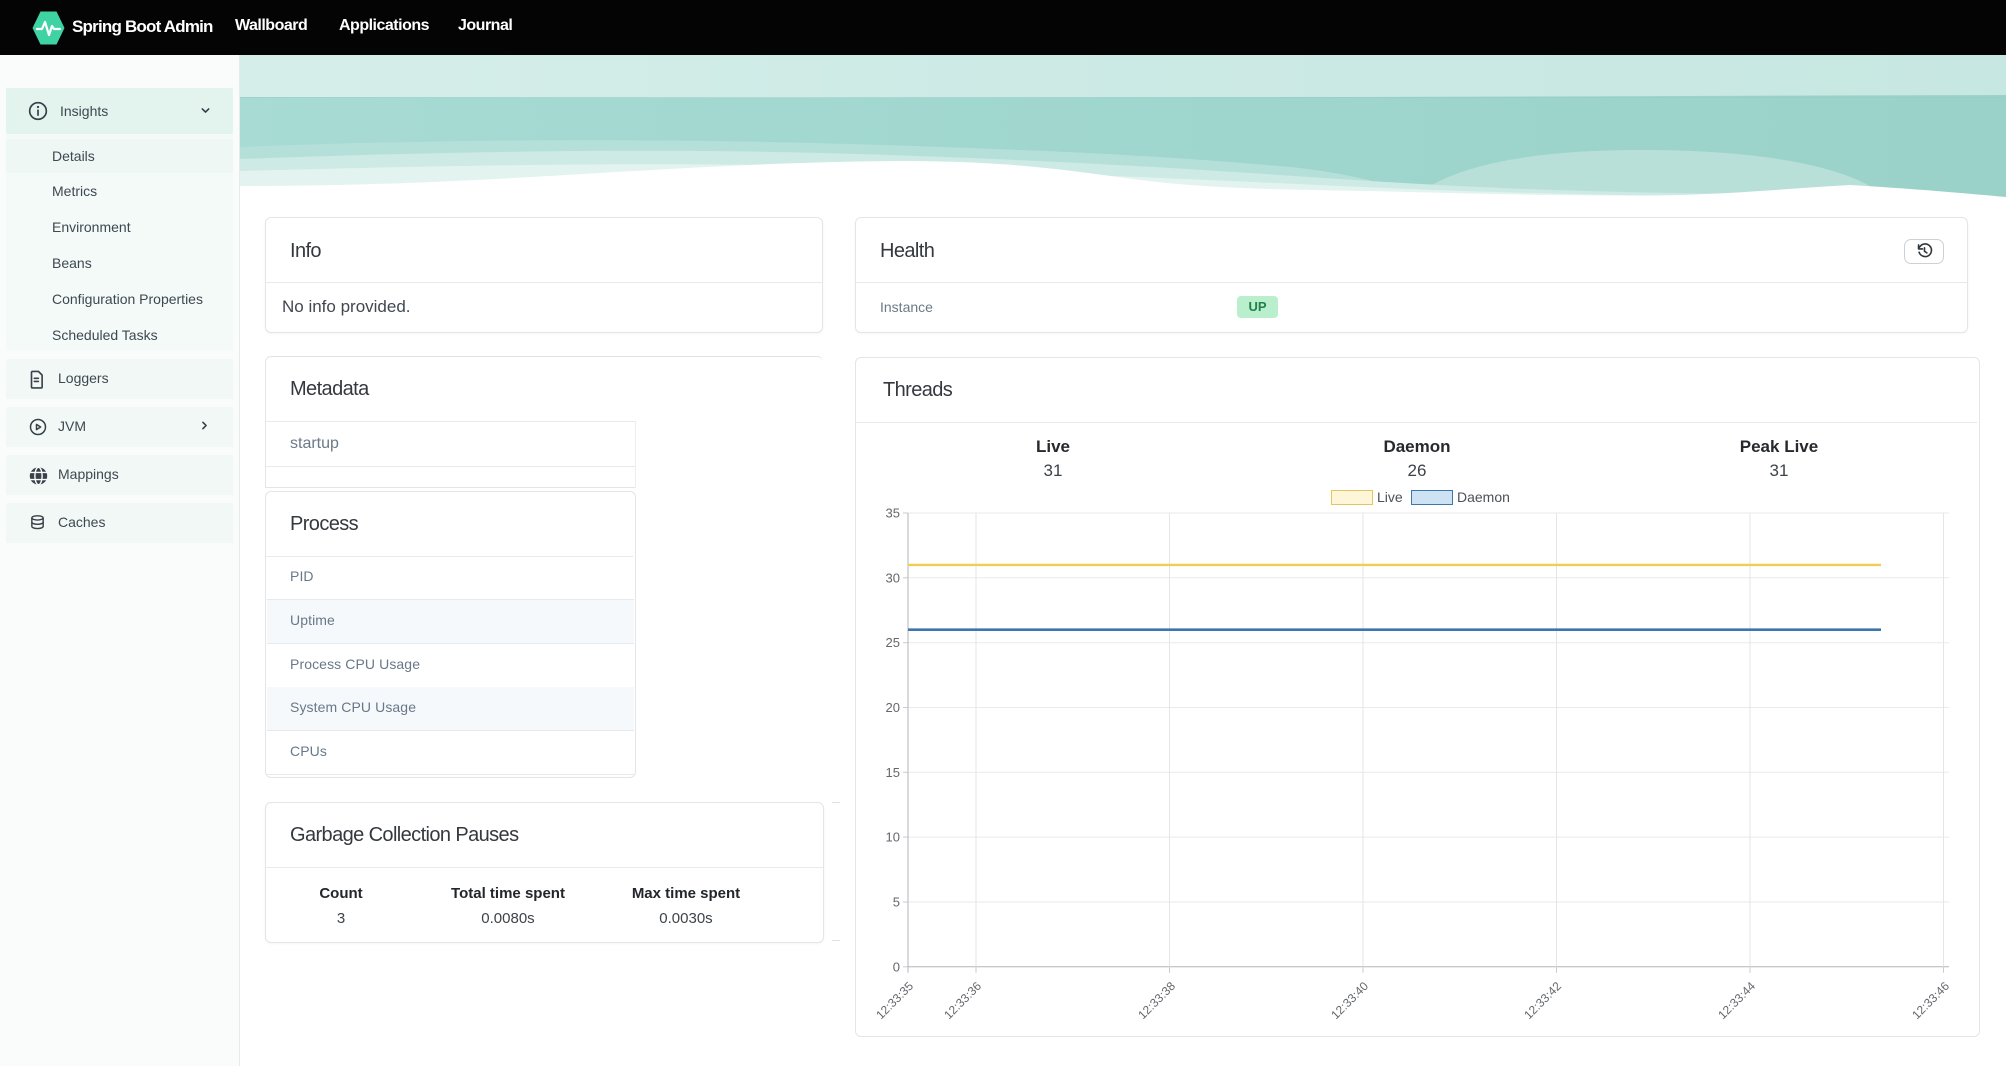 This screenshot has width=2006, height=1066. Describe the element at coordinates (1349, 1000) in the screenshot. I see `svg-text: 12:33:40` at that location.